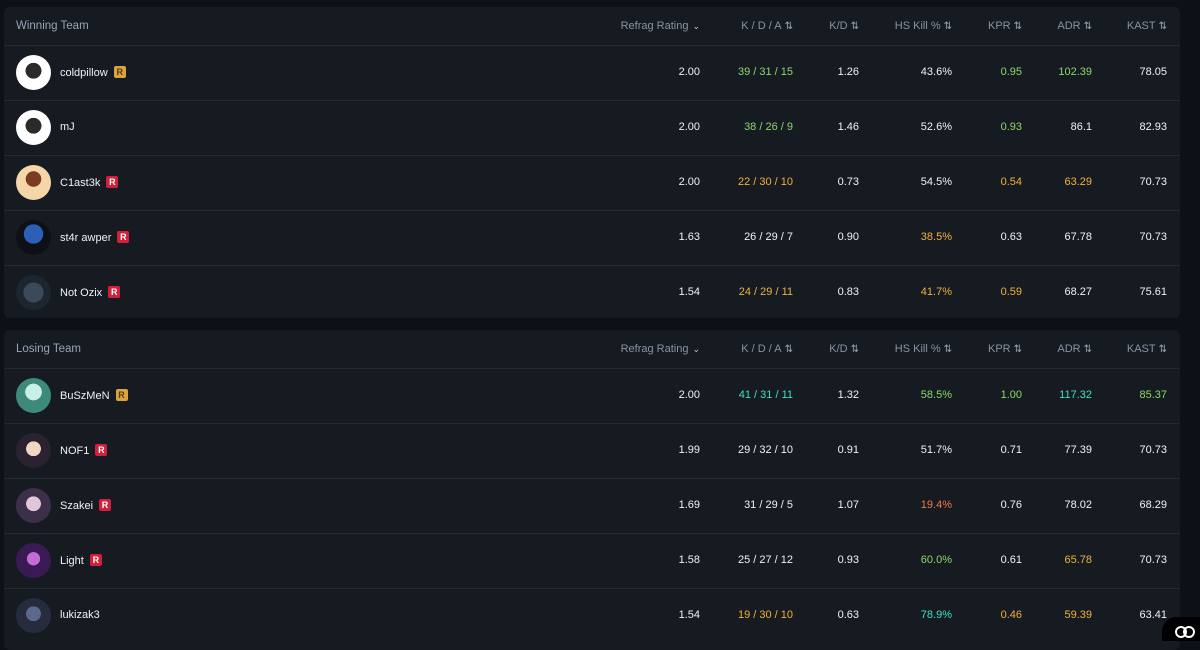  I want to click on stat-adr: 67.78, so click(1078, 237).